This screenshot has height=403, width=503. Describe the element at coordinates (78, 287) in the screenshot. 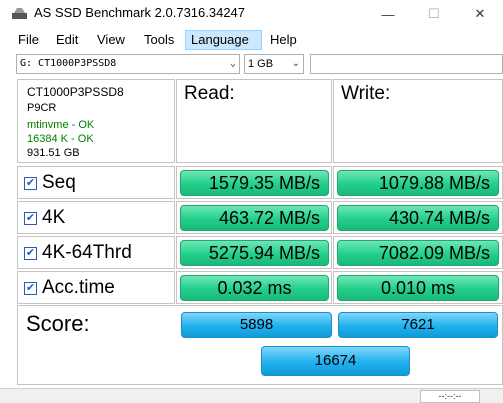

I see `test-label-acc-time: Acc.time` at that location.